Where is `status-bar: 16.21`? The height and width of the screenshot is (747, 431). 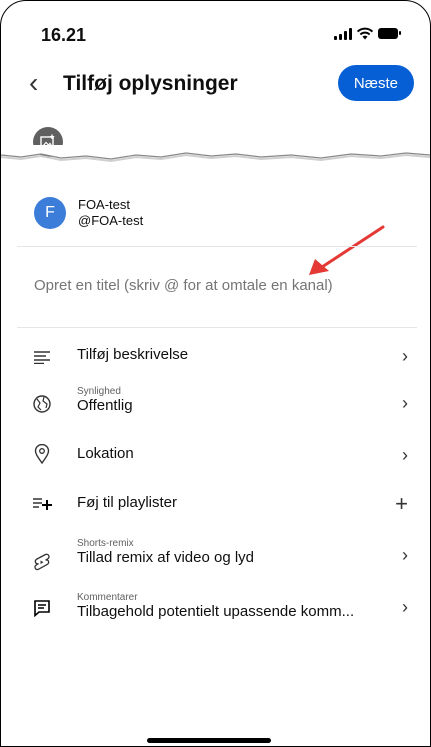
status-bar: 16.21 is located at coordinates (215, 31).